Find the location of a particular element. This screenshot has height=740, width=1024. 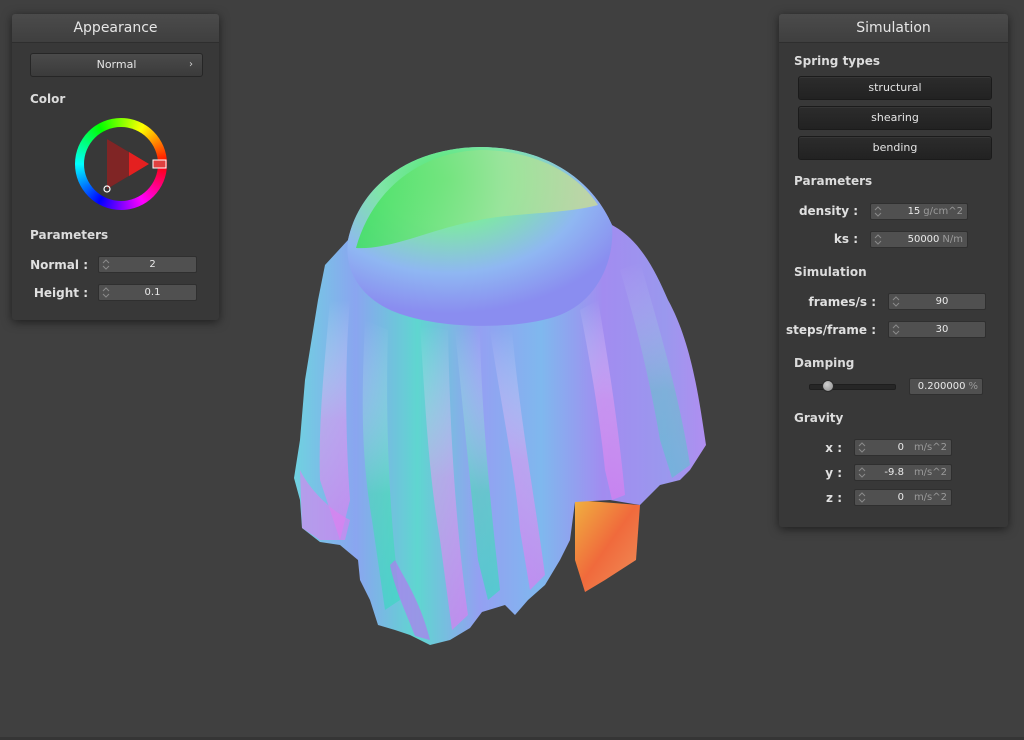

frames-label: frames/s : is located at coordinates (842, 302).